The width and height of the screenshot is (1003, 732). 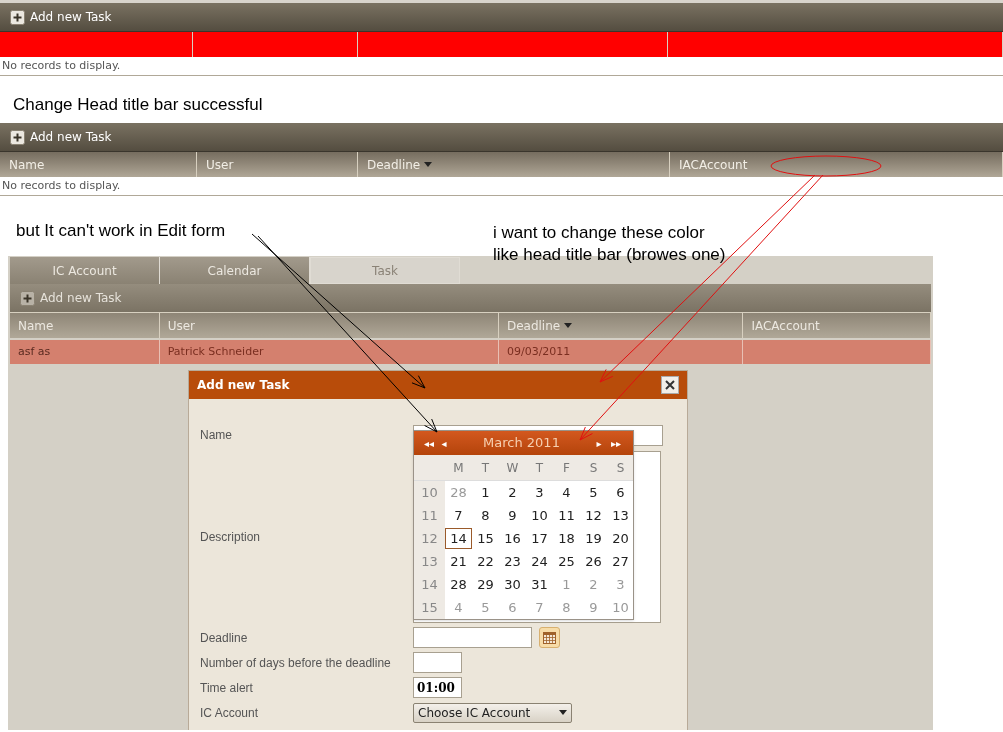 I want to click on calendar-day: 25, so click(x=566, y=561).